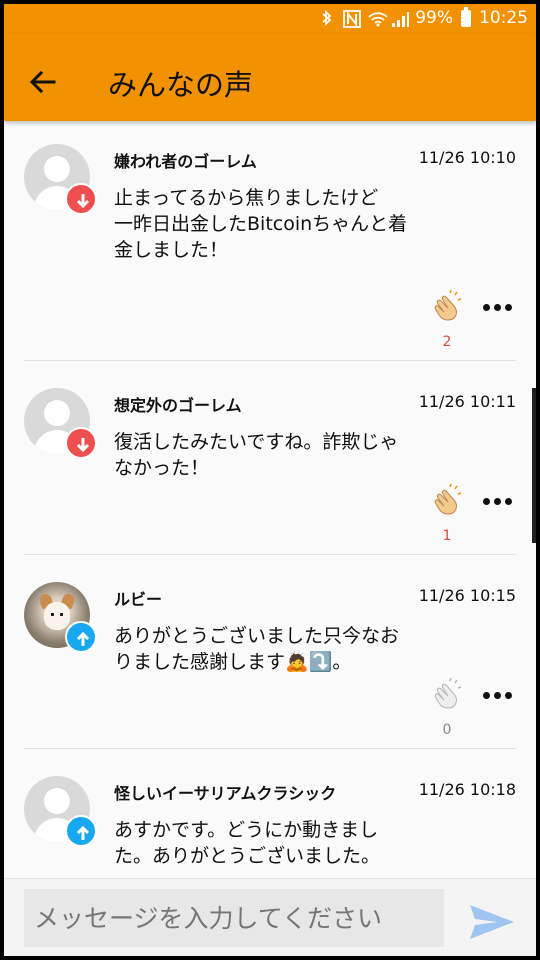 The image size is (540, 960). What do you see at coordinates (138, 599) in the screenshot?
I see `user-name: ルビー` at bounding box center [138, 599].